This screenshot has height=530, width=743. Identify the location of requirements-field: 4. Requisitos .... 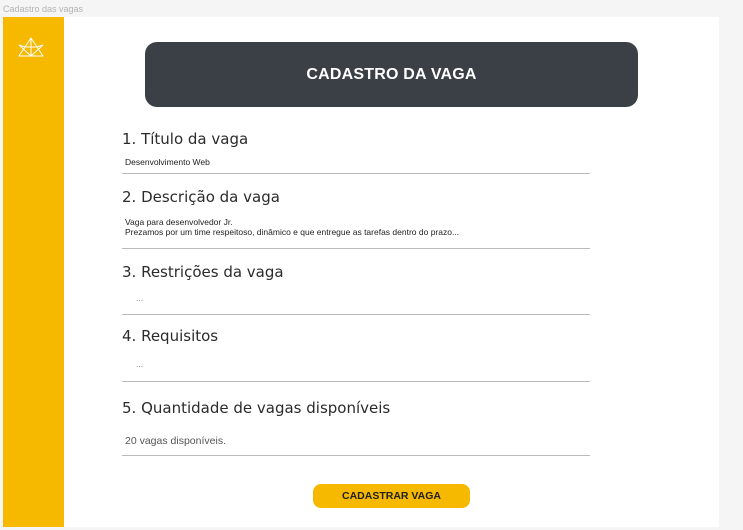
(356, 355).